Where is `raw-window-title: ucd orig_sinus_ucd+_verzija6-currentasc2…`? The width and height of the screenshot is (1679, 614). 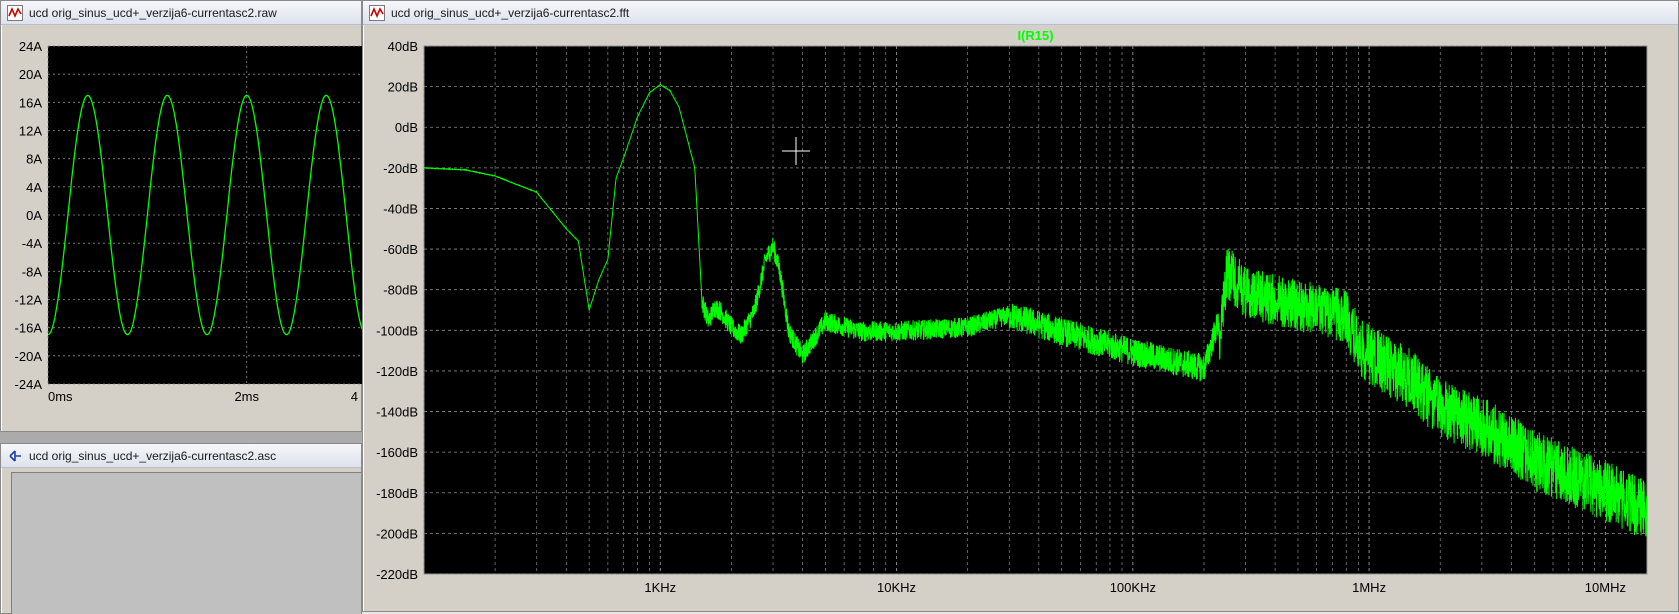
raw-window-title: ucd orig_sinus_ucd+_verzija6-currentasc2… is located at coordinates (153, 12).